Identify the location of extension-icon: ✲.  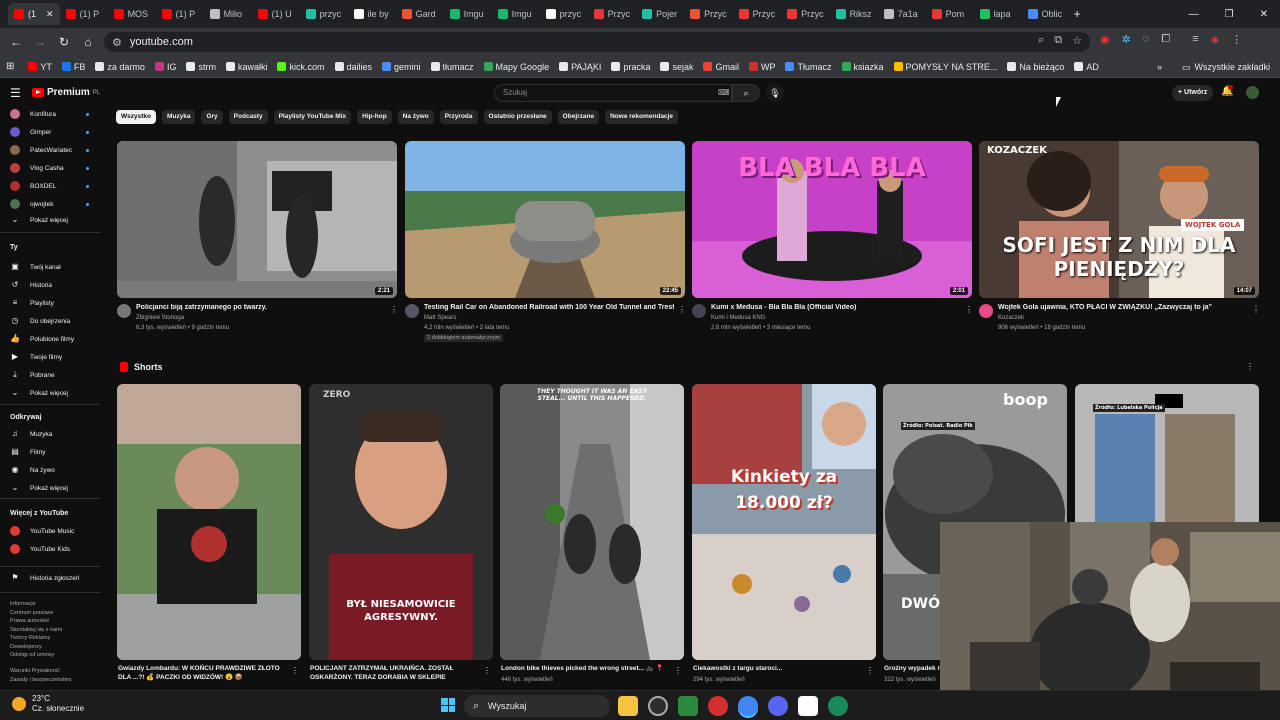
(1126, 39).